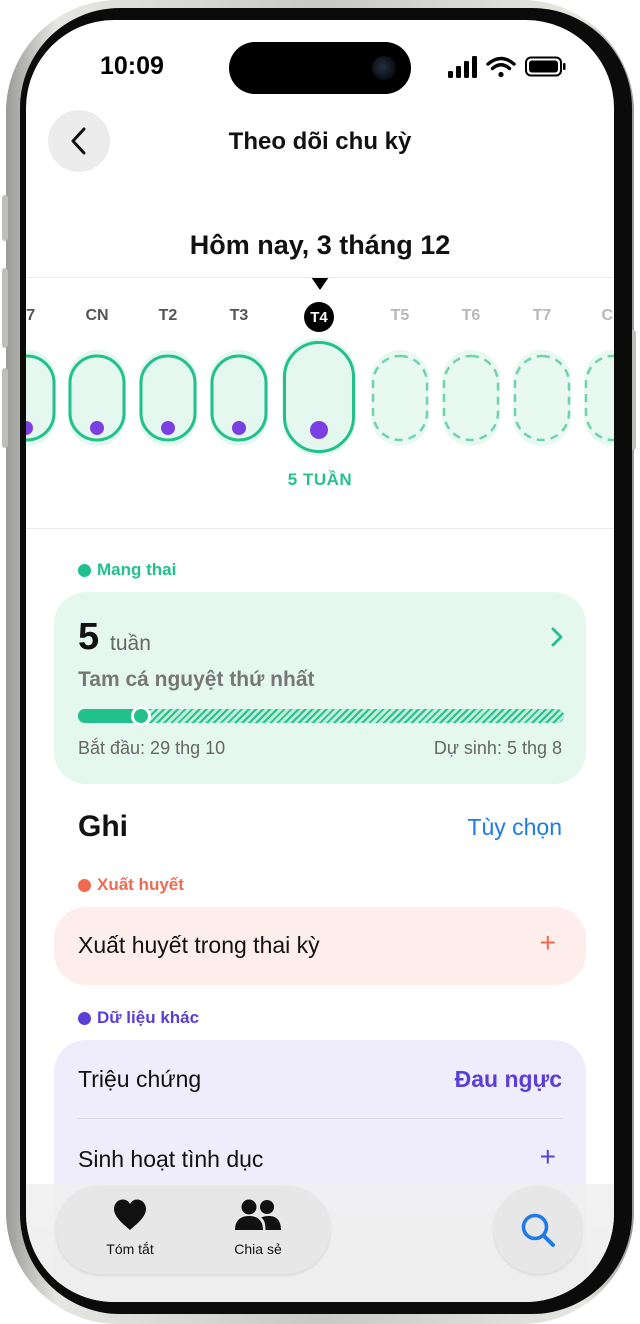 The width and height of the screenshot is (640, 1324). What do you see at coordinates (141, 716) in the screenshot?
I see `pregnancy-progress-knob` at bounding box center [141, 716].